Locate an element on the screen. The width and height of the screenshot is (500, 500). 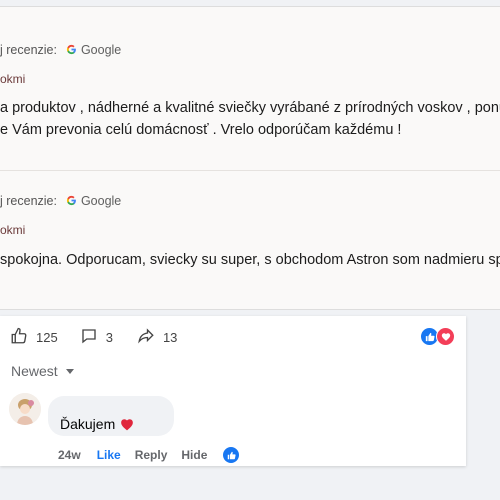
sort-label: Newest is located at coordinates (34, 371).